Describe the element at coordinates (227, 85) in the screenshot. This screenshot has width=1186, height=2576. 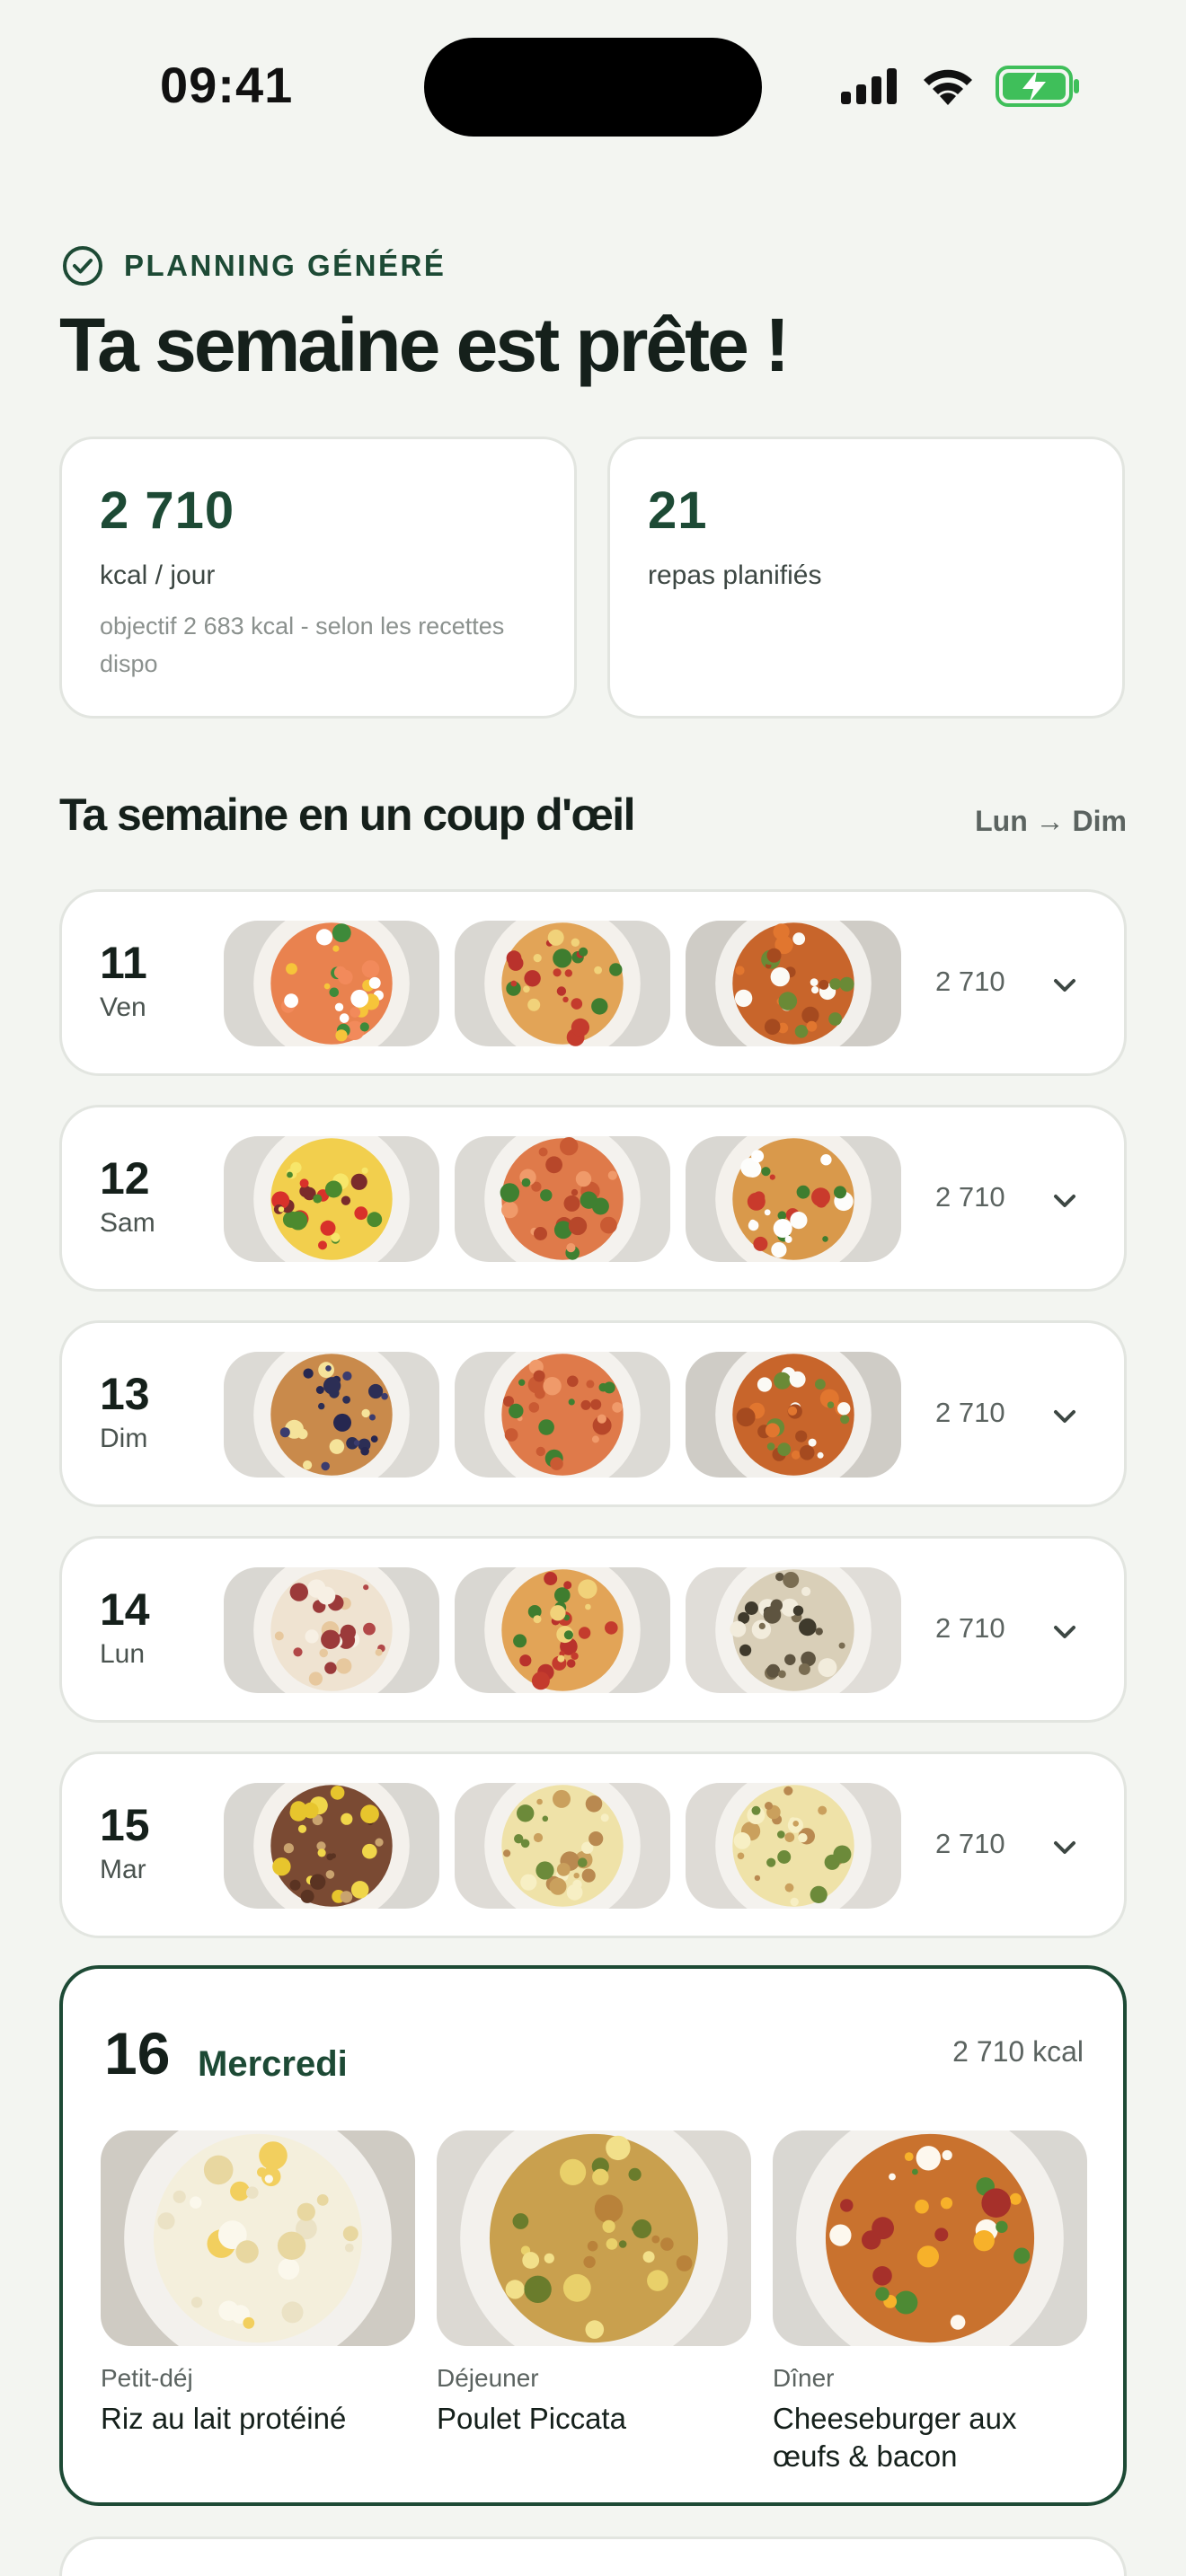
I see `status-time: 09:41` at that location.